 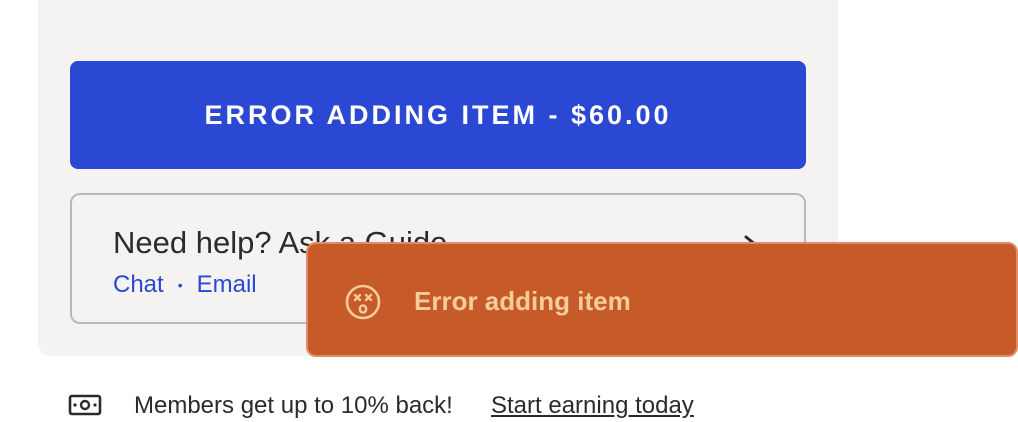 I want to click on email-link: Email, so click(x=227, y=285).